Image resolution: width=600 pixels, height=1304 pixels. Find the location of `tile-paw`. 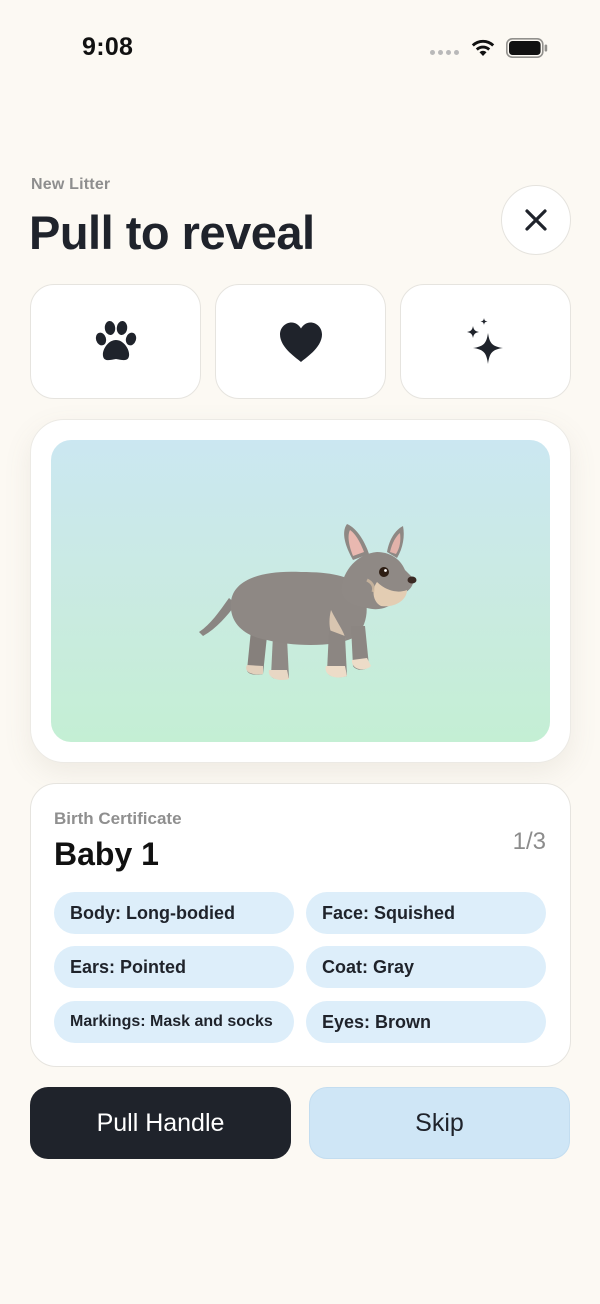

tile-paw is located at coordinates (115, 341).